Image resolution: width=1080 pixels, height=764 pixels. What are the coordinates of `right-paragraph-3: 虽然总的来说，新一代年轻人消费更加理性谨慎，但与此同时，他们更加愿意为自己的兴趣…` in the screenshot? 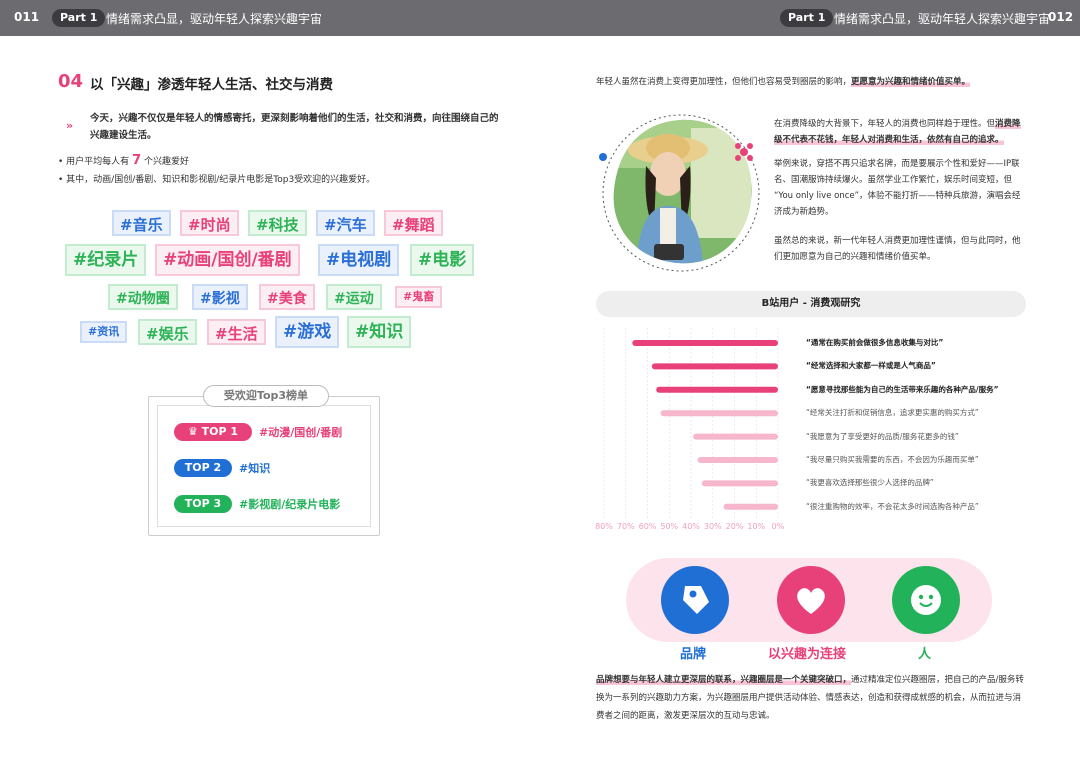 It's located at (901, 249).